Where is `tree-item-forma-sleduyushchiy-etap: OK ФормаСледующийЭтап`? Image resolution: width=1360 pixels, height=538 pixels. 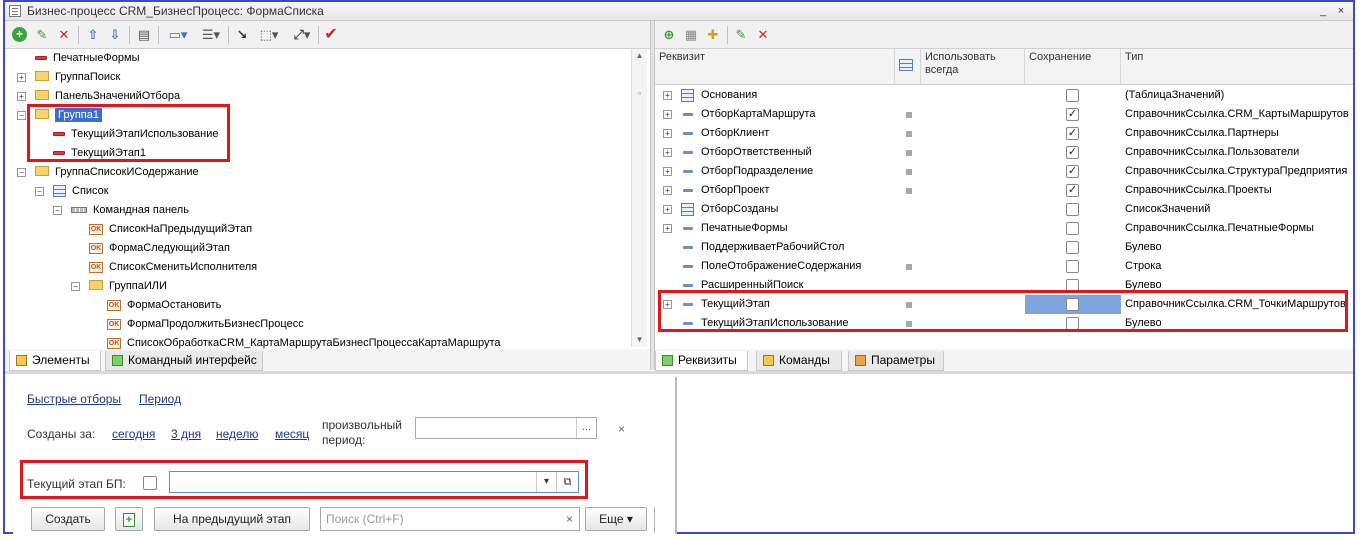 tree-item-forma-sleduyushchiy-etap: OK ФормаСледующийЭтап is located at coordinates (159, 248).